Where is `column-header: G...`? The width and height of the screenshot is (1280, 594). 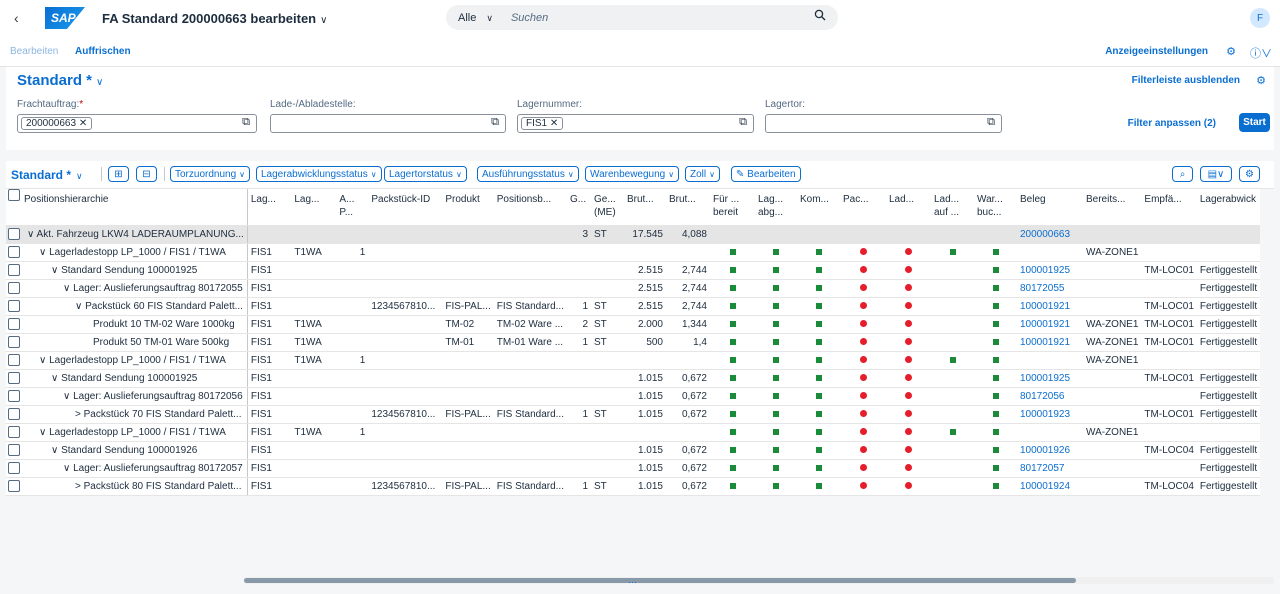
column-header: G... is located at coordinates (579, 207).